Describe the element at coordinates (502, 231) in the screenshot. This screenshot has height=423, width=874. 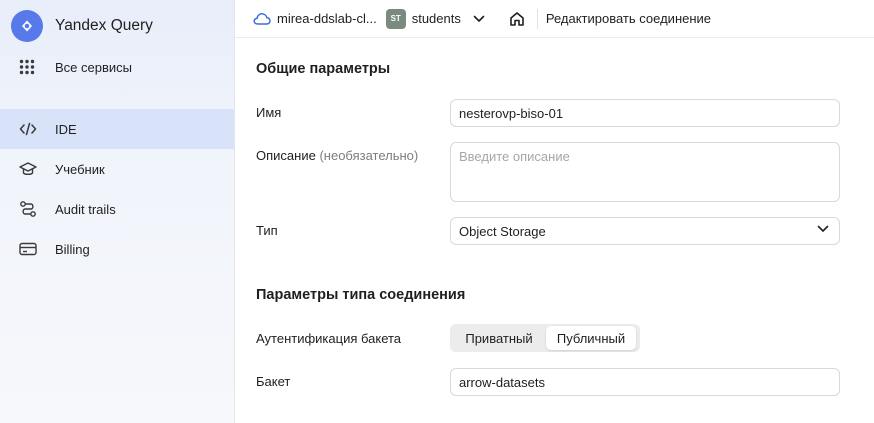
I see `type-select-value: Object Storage` at that location.